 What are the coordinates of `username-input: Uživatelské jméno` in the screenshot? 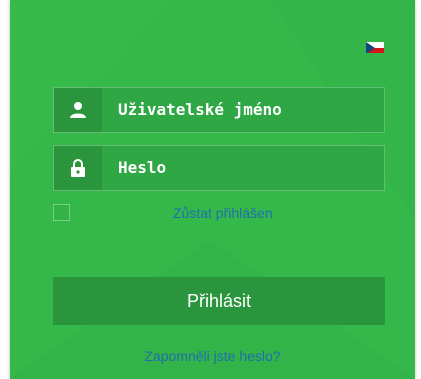 It's located at (200, 110).